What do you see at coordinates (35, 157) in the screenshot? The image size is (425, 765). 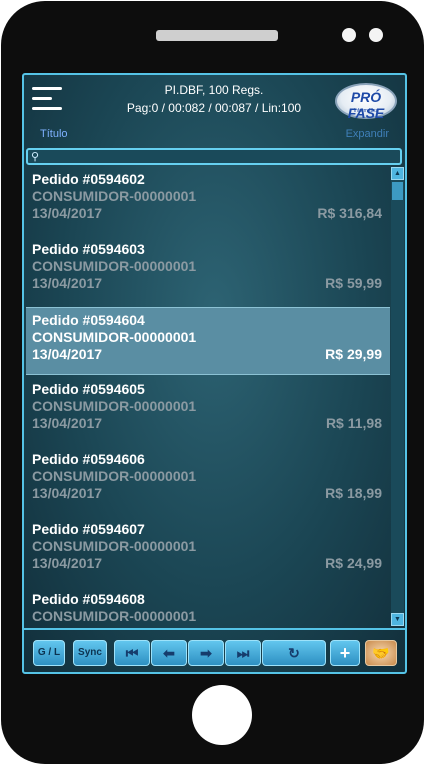 I see `search-icon: ⚲` at bounding box center [35, 157].